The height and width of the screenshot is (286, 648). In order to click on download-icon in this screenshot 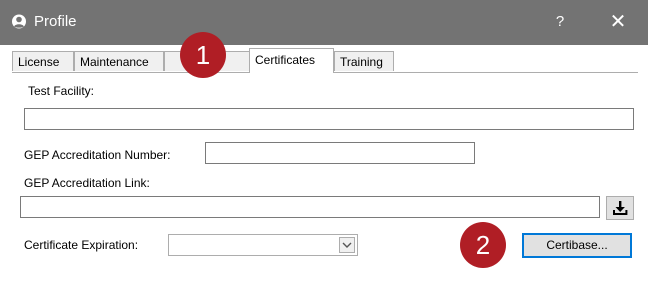, I will do `click(620, 208)`.